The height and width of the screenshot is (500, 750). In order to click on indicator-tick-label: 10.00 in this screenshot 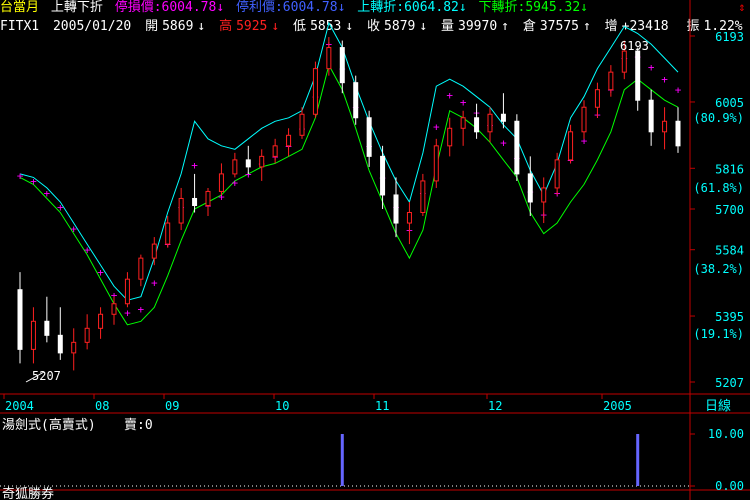, I will do `click(726, 434)`.